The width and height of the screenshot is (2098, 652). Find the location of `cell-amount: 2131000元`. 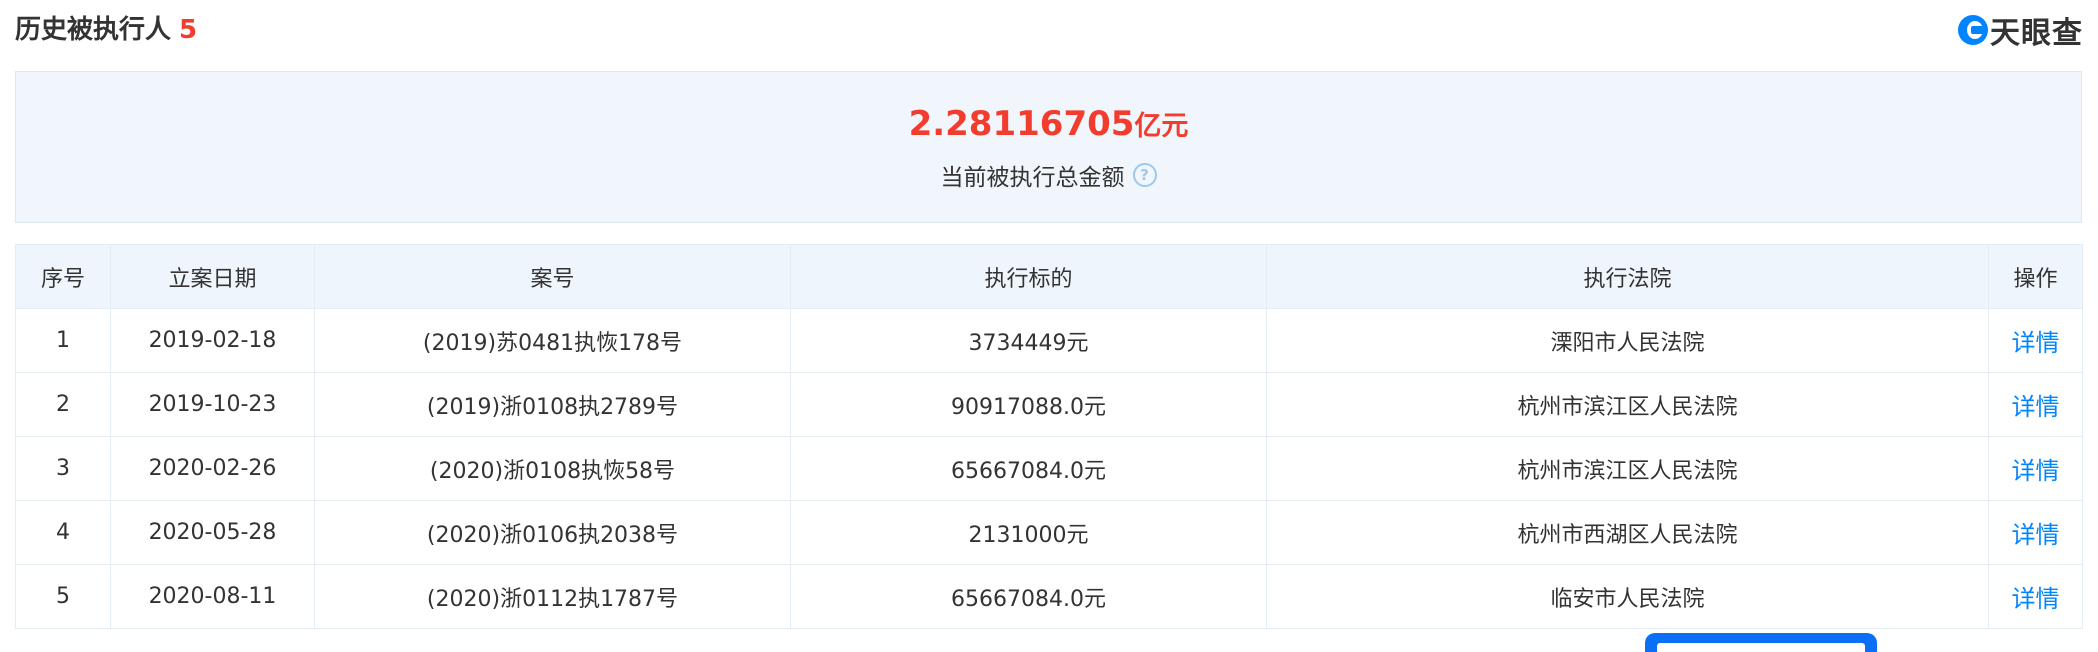

cell-amount: 2131000元 is located at coordinates (1028, 532).